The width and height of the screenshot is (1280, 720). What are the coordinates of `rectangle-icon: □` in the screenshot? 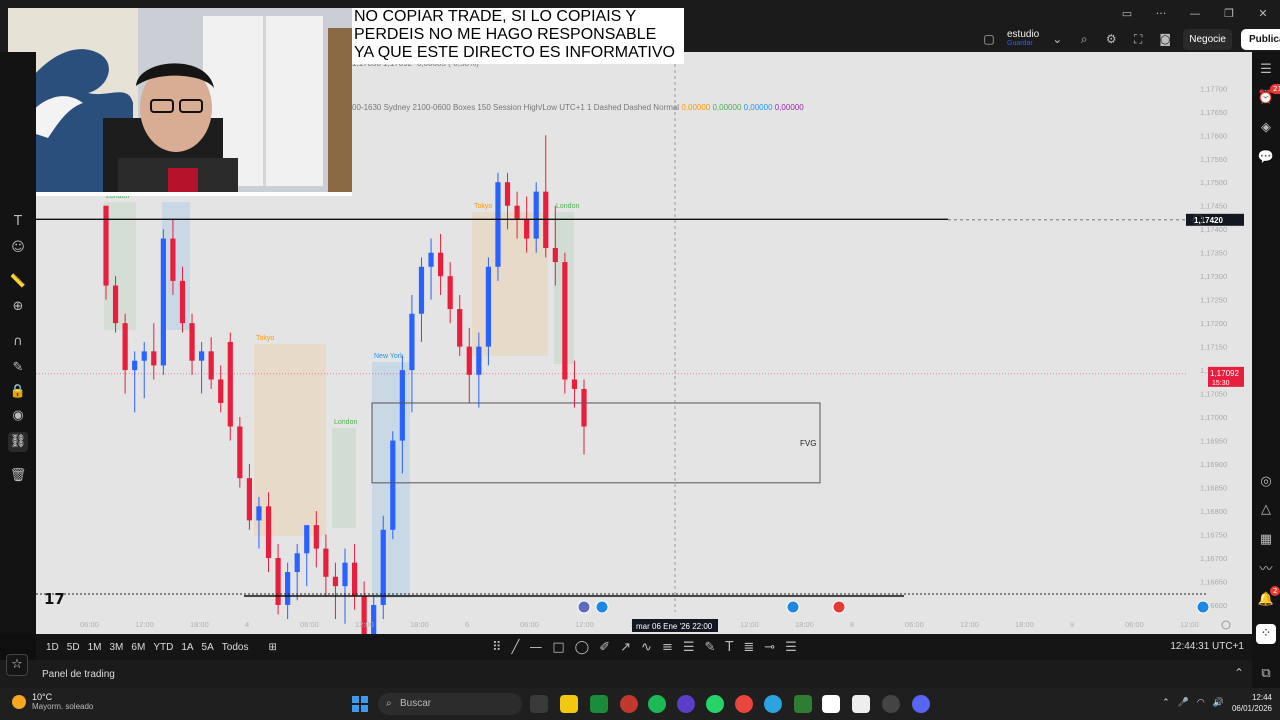 It's located at (558, 647).